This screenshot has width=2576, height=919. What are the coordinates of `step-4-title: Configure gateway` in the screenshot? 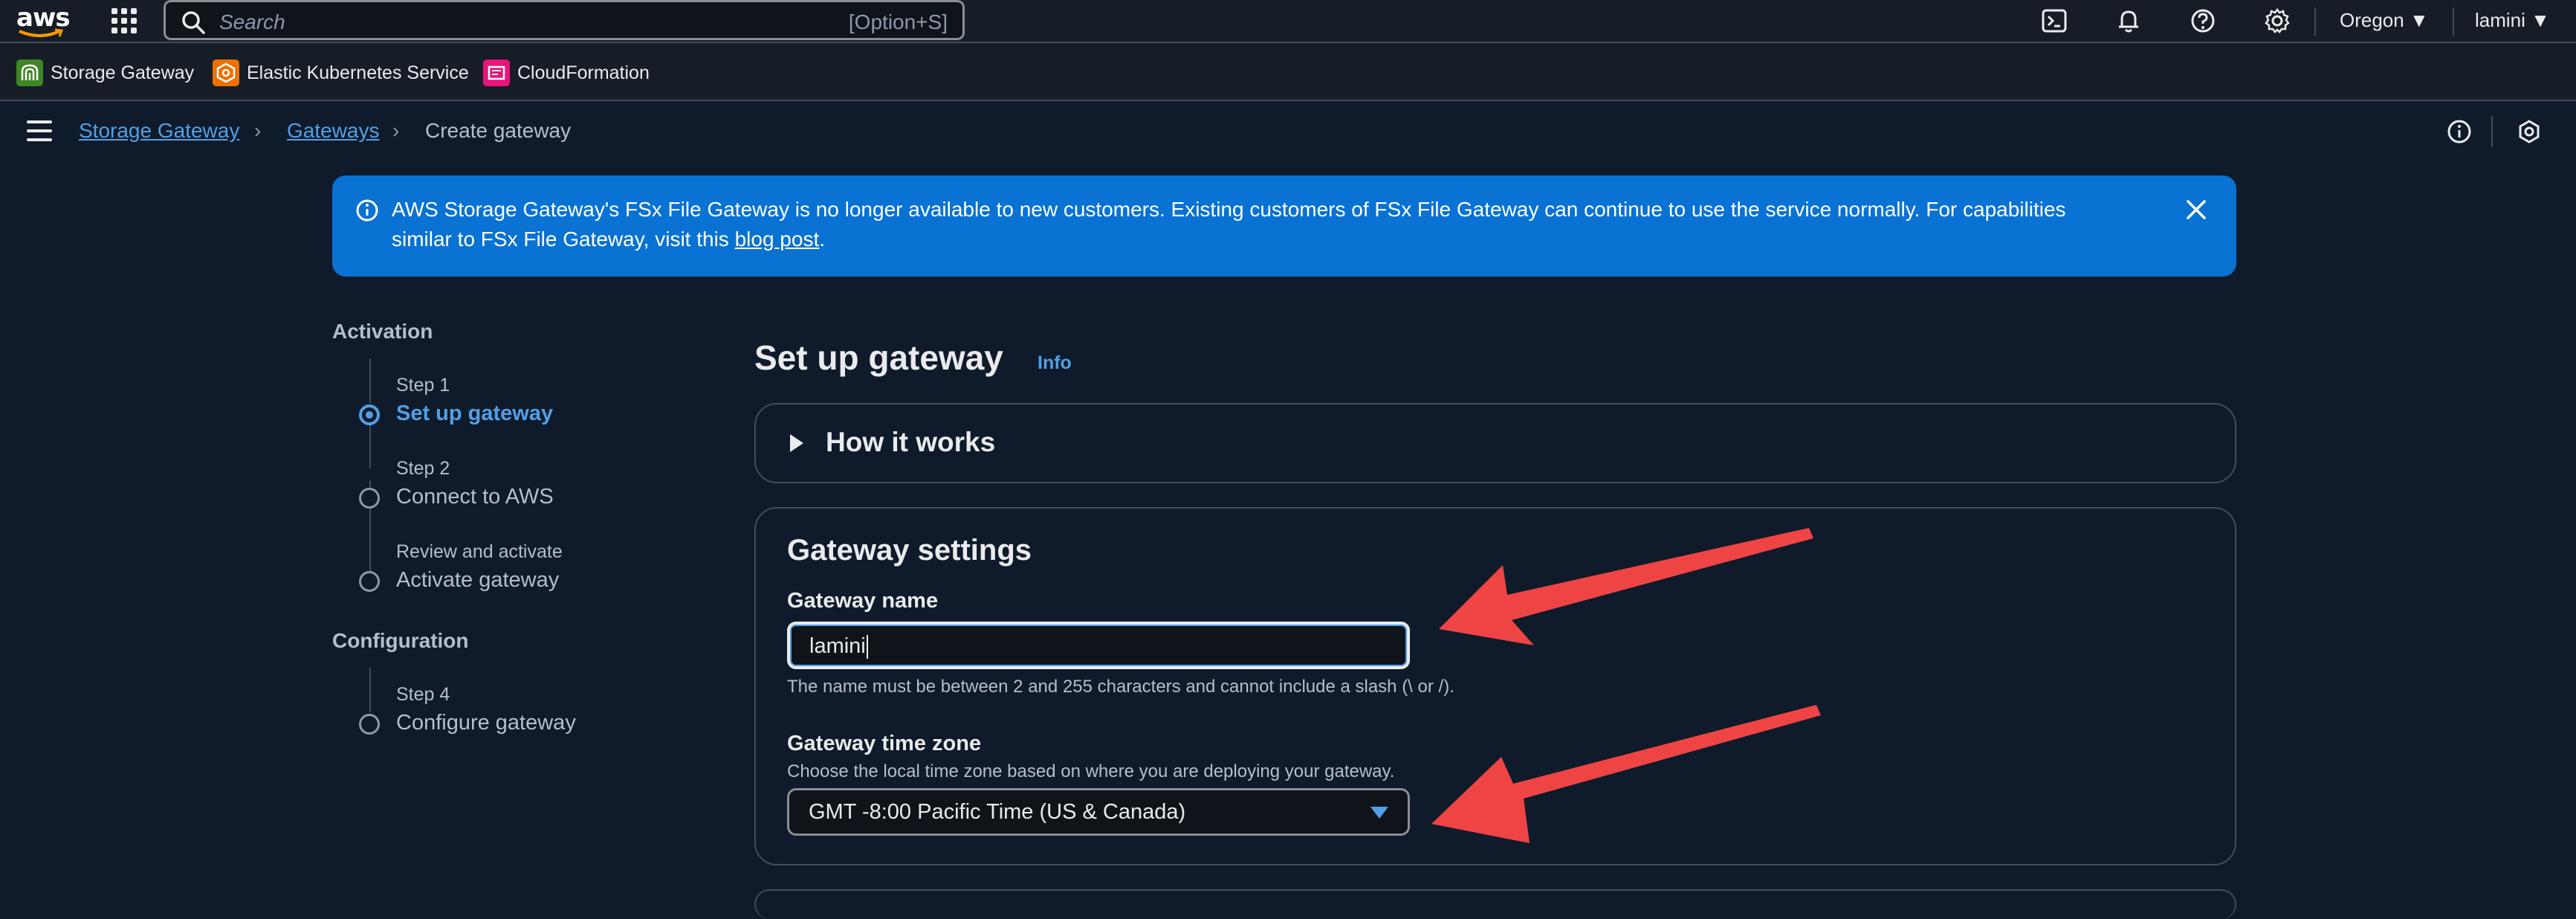 It's located at (486, 723).